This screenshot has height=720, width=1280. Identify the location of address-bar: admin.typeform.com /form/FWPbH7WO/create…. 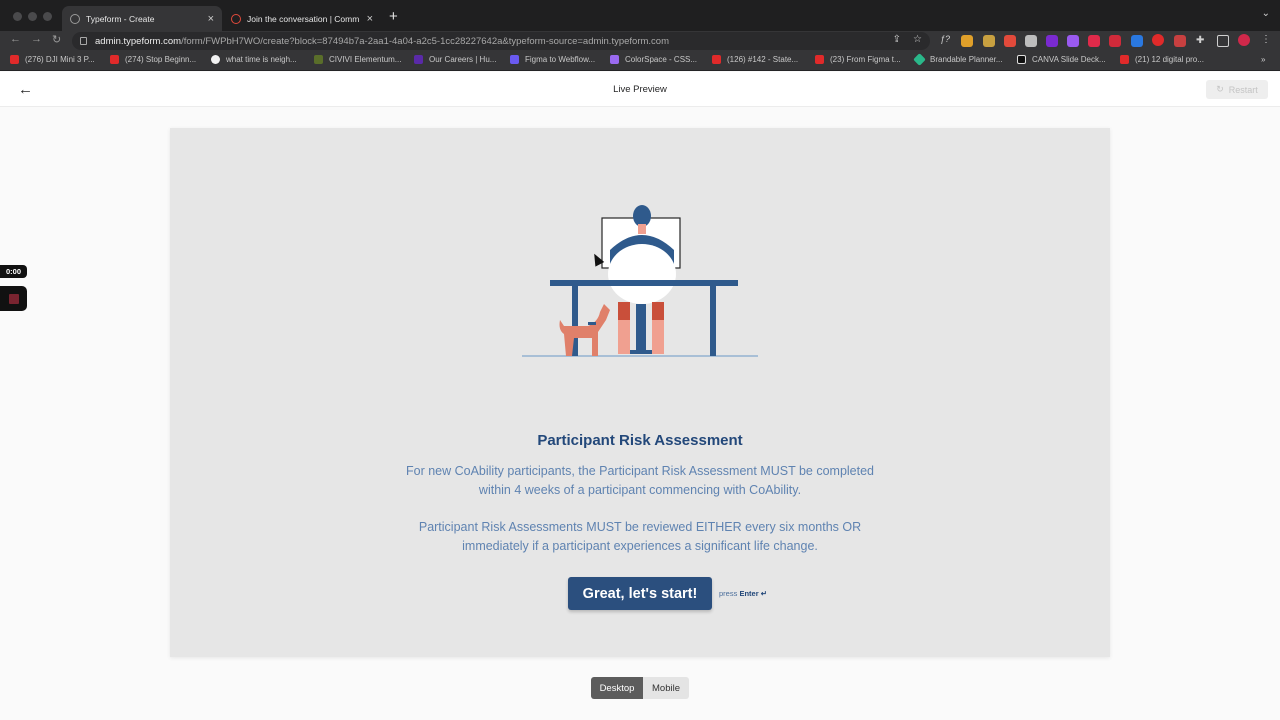
(501, 41).